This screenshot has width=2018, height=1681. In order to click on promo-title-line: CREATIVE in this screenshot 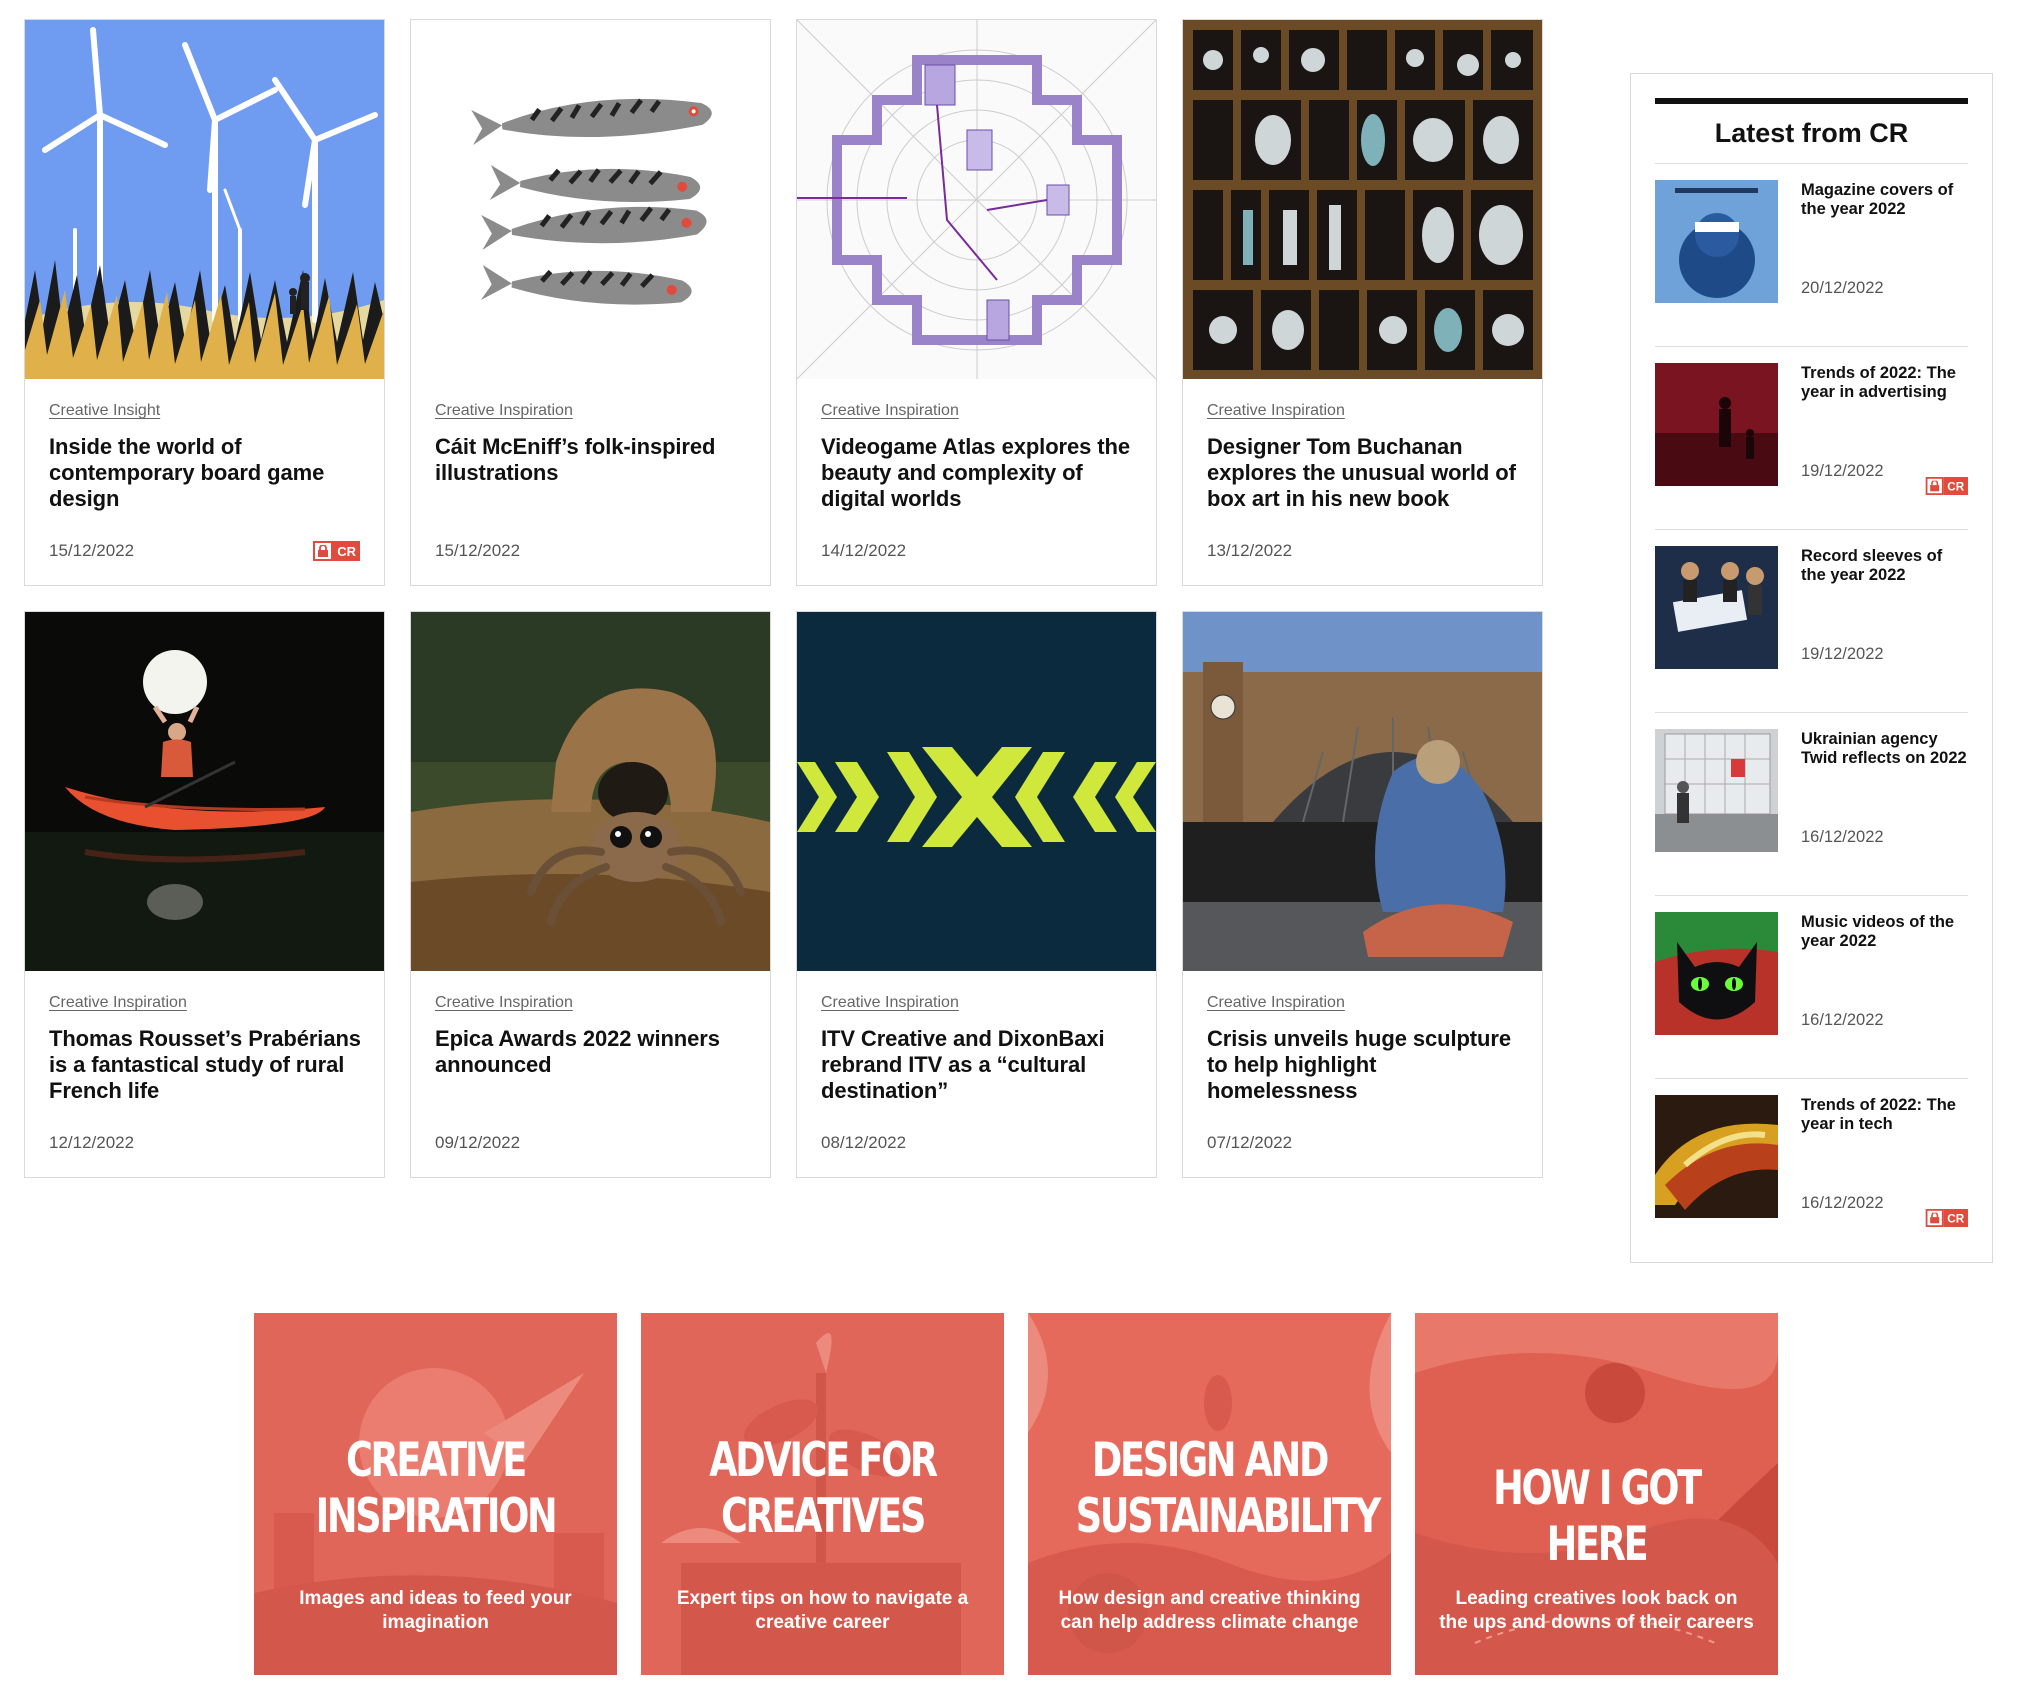, I will do `click(436, 1460)`.